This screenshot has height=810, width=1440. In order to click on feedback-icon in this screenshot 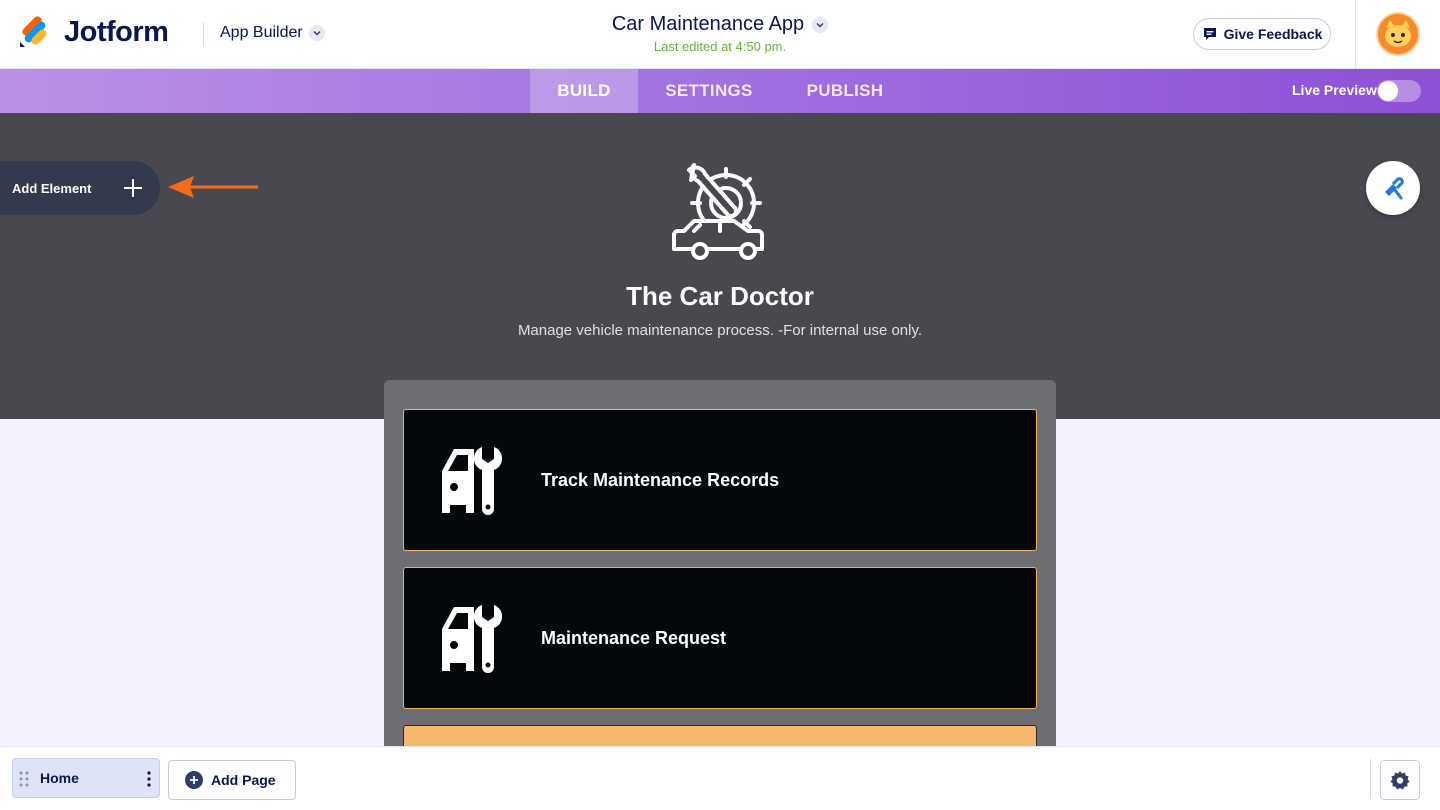, I will do `click(1209, 34)`.